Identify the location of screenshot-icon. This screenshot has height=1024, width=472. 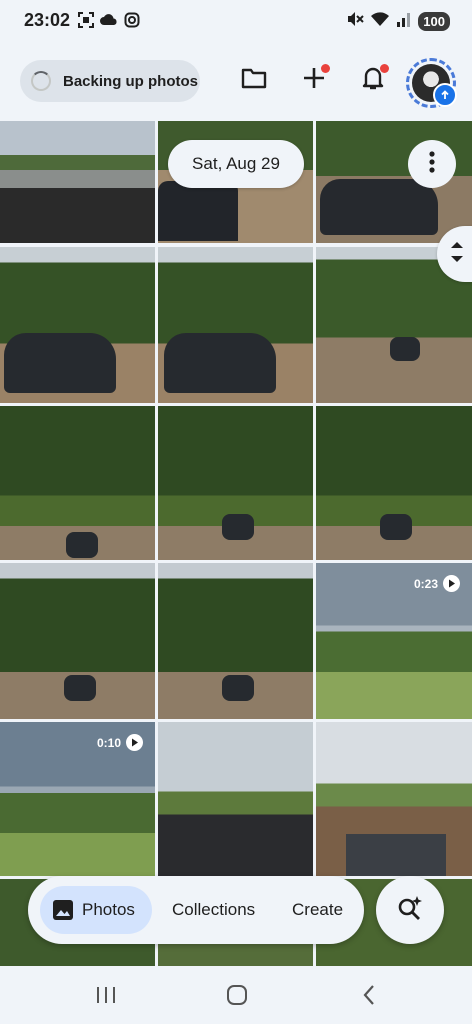
(86, 22).